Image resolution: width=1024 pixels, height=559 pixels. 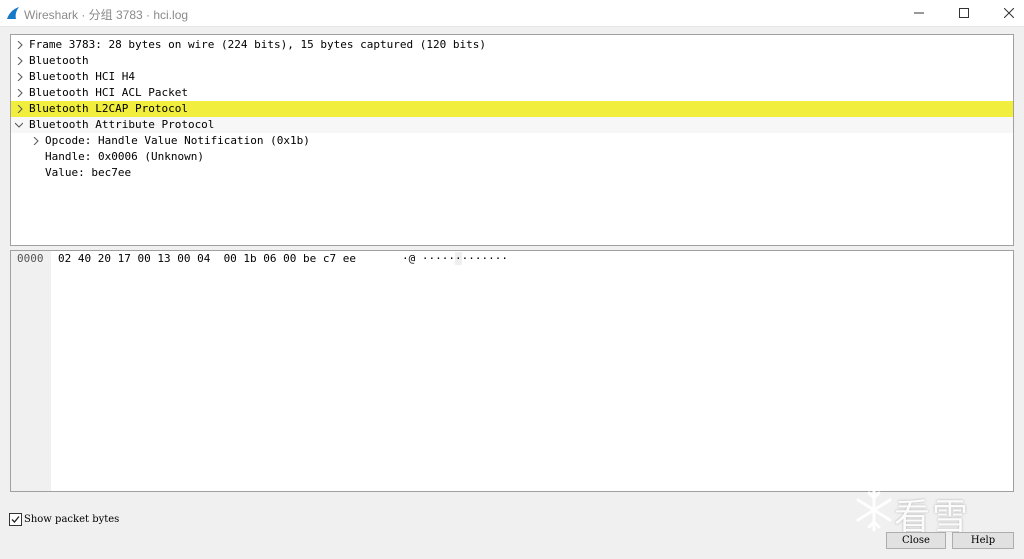 I want to click on snowflake-icon, so click(x=874, y=510).